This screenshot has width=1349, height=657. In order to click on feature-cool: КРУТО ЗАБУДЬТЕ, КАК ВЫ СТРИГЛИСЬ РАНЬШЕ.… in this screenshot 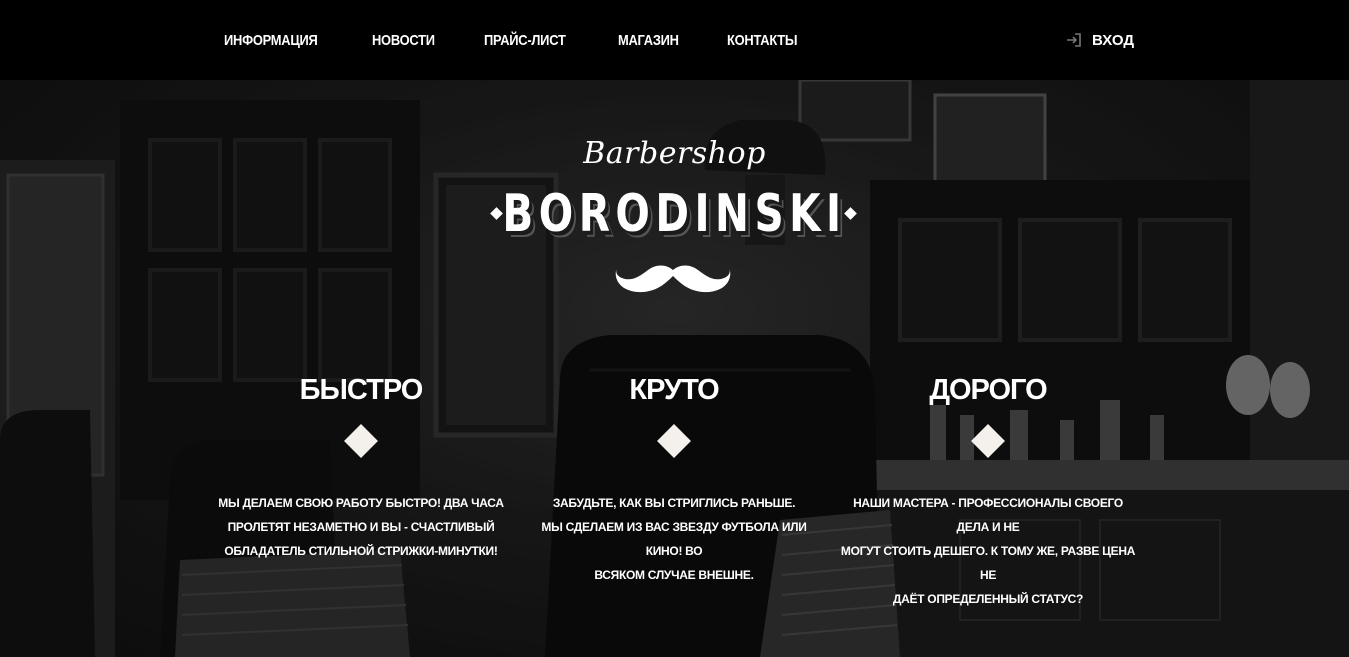, I will do `click(674, 480)`.